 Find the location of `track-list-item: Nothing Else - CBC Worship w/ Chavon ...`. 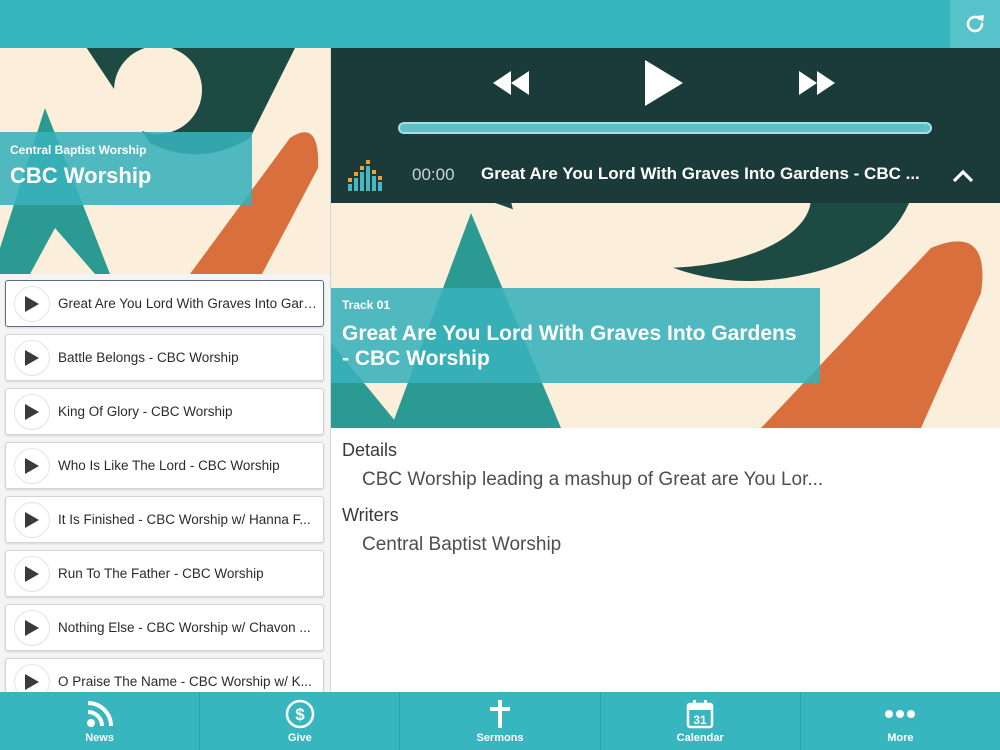

track-list-item: Nothing Else - CBC Worship w/ Chavon ... is located at coordinates (164, 627).